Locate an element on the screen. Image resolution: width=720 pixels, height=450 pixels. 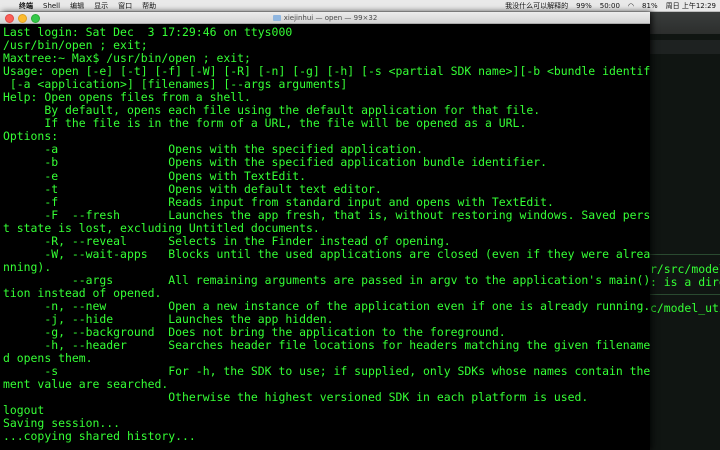
minimize-button is located at coordinates (22, 18).